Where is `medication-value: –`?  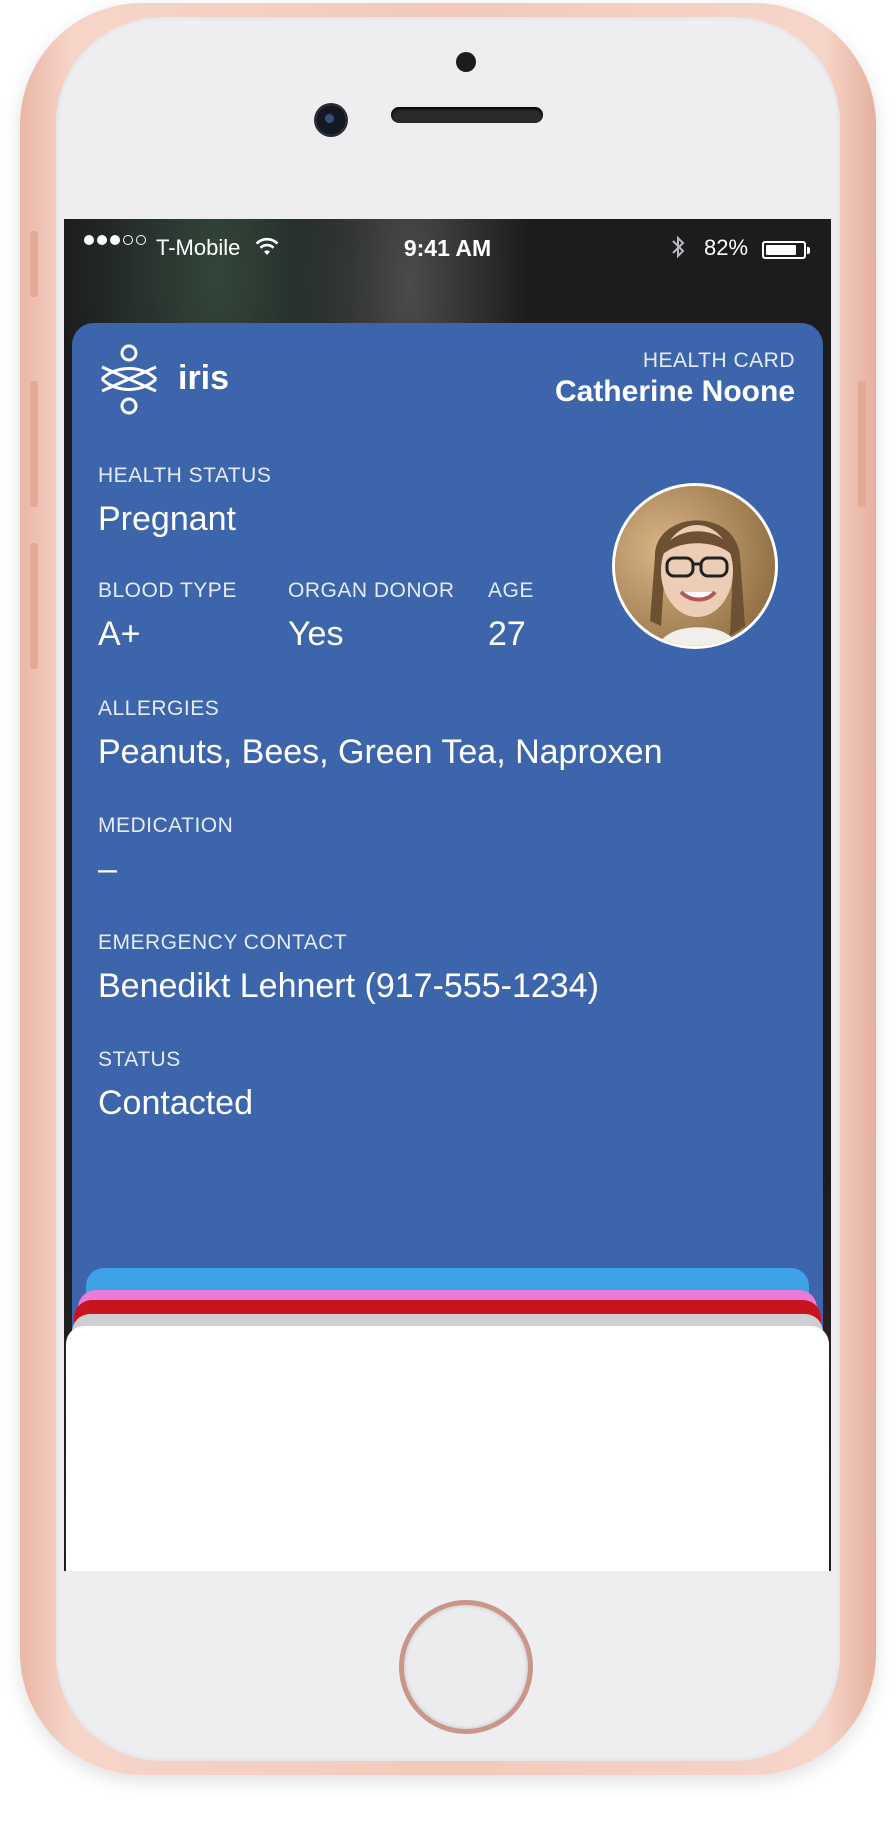 medication-value: – is located at coordinates (107, 869).